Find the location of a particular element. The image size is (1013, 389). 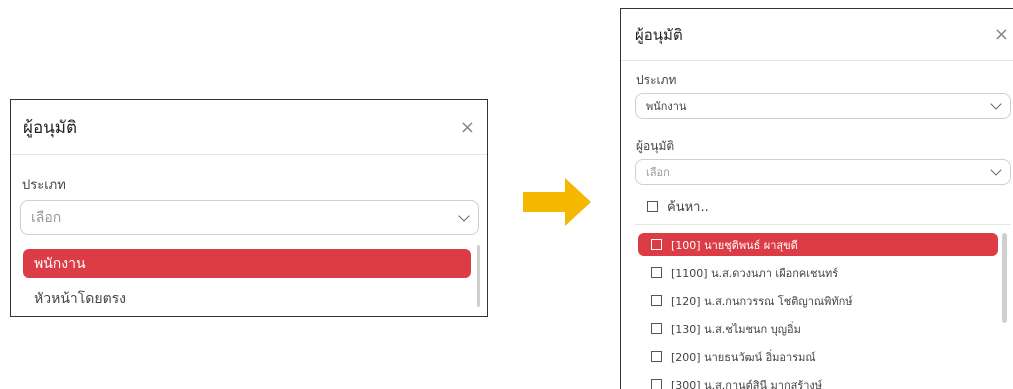

employee-label: [120] น.ส.กนกวรรณ โชติญาณพิทักษ์ is located at coordinates (762, 301).